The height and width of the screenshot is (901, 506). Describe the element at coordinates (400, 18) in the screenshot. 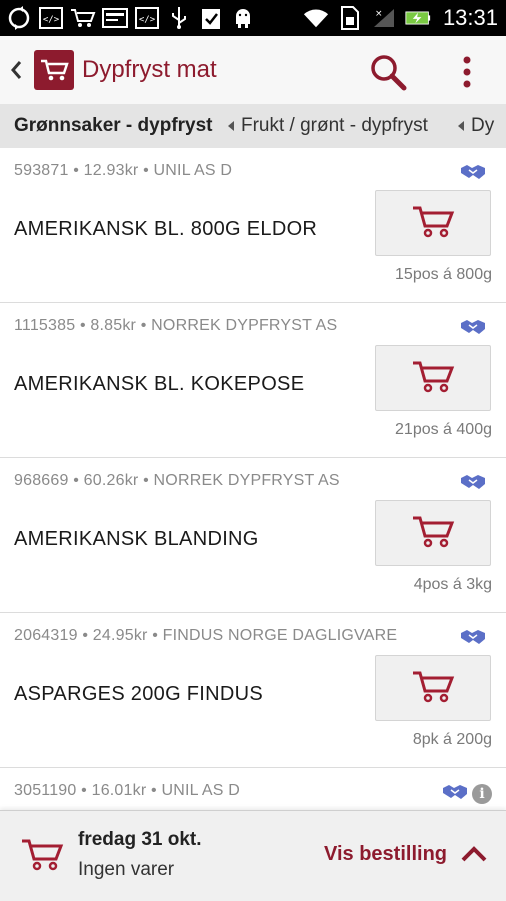

I see `status-system-icons: × 13:31` at that location.